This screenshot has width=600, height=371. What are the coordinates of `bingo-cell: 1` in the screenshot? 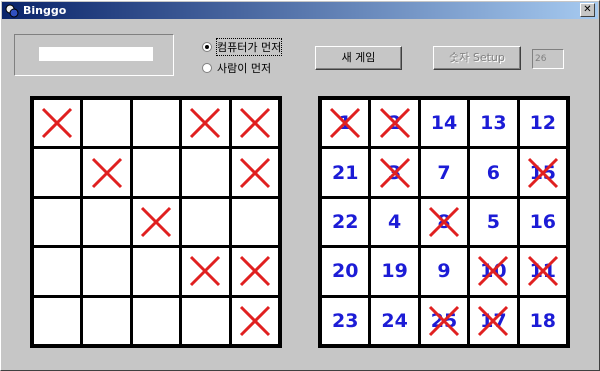 It's located at (345, 123).